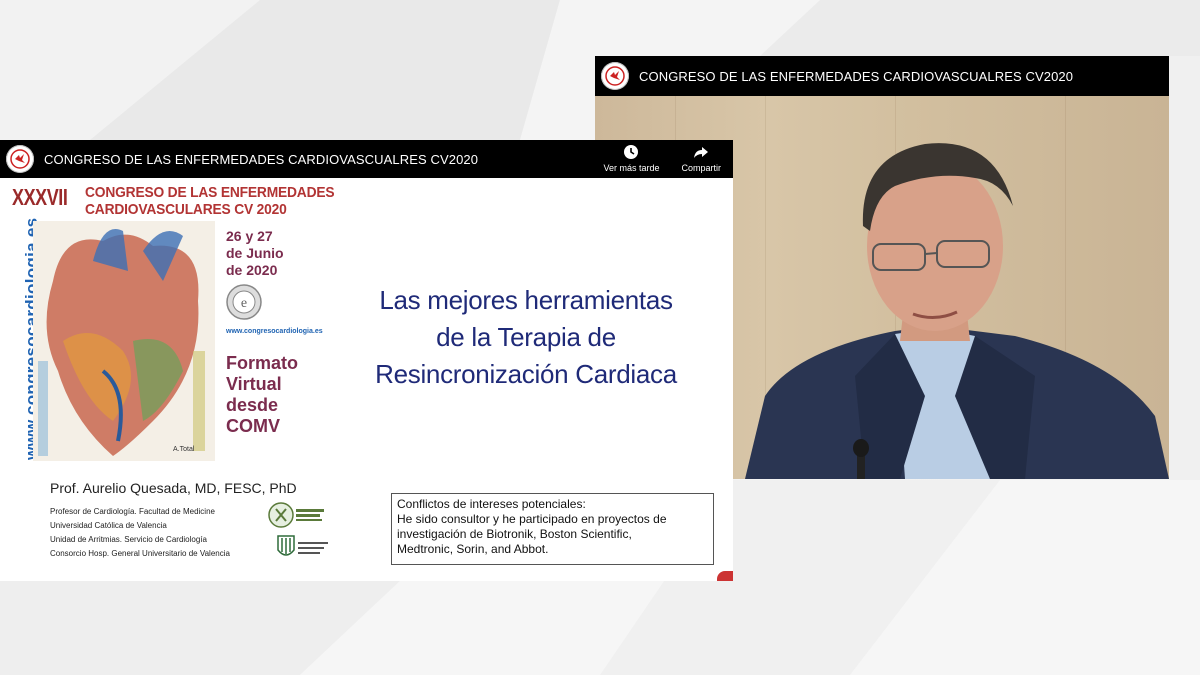 The width and height of the screenshot is (1200, 675). What do you see at coordinates (124, 341) in the screenshot?
I see `heart-watercolor-image: A.Total` at bounding box center [124, 341].